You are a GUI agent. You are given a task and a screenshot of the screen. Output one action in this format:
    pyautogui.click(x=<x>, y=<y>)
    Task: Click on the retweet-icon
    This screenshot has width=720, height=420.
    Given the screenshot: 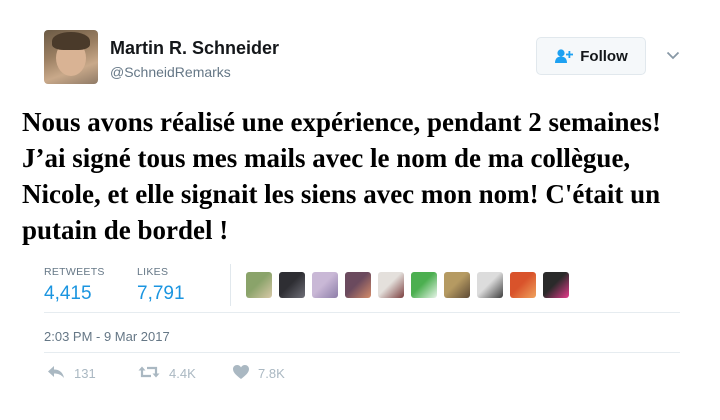 What is the action you would take?
    pyautogui.click(x=149, y=373)
    